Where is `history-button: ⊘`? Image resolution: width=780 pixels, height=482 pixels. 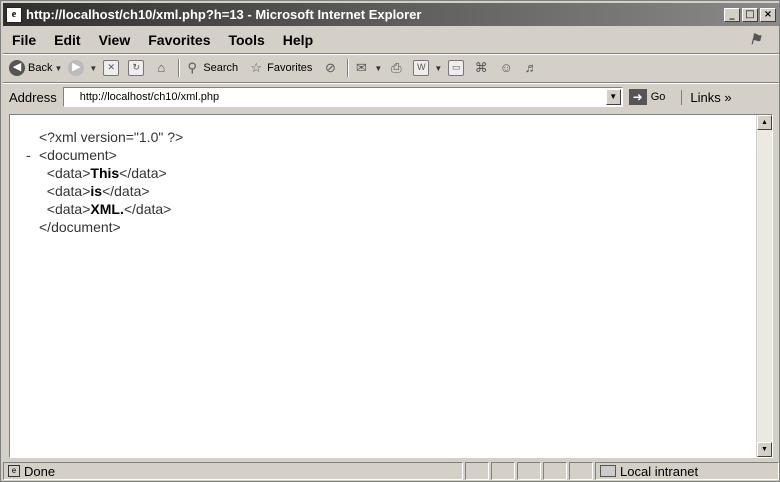 history-button: ⊘ is located at coordinates (331, 68).